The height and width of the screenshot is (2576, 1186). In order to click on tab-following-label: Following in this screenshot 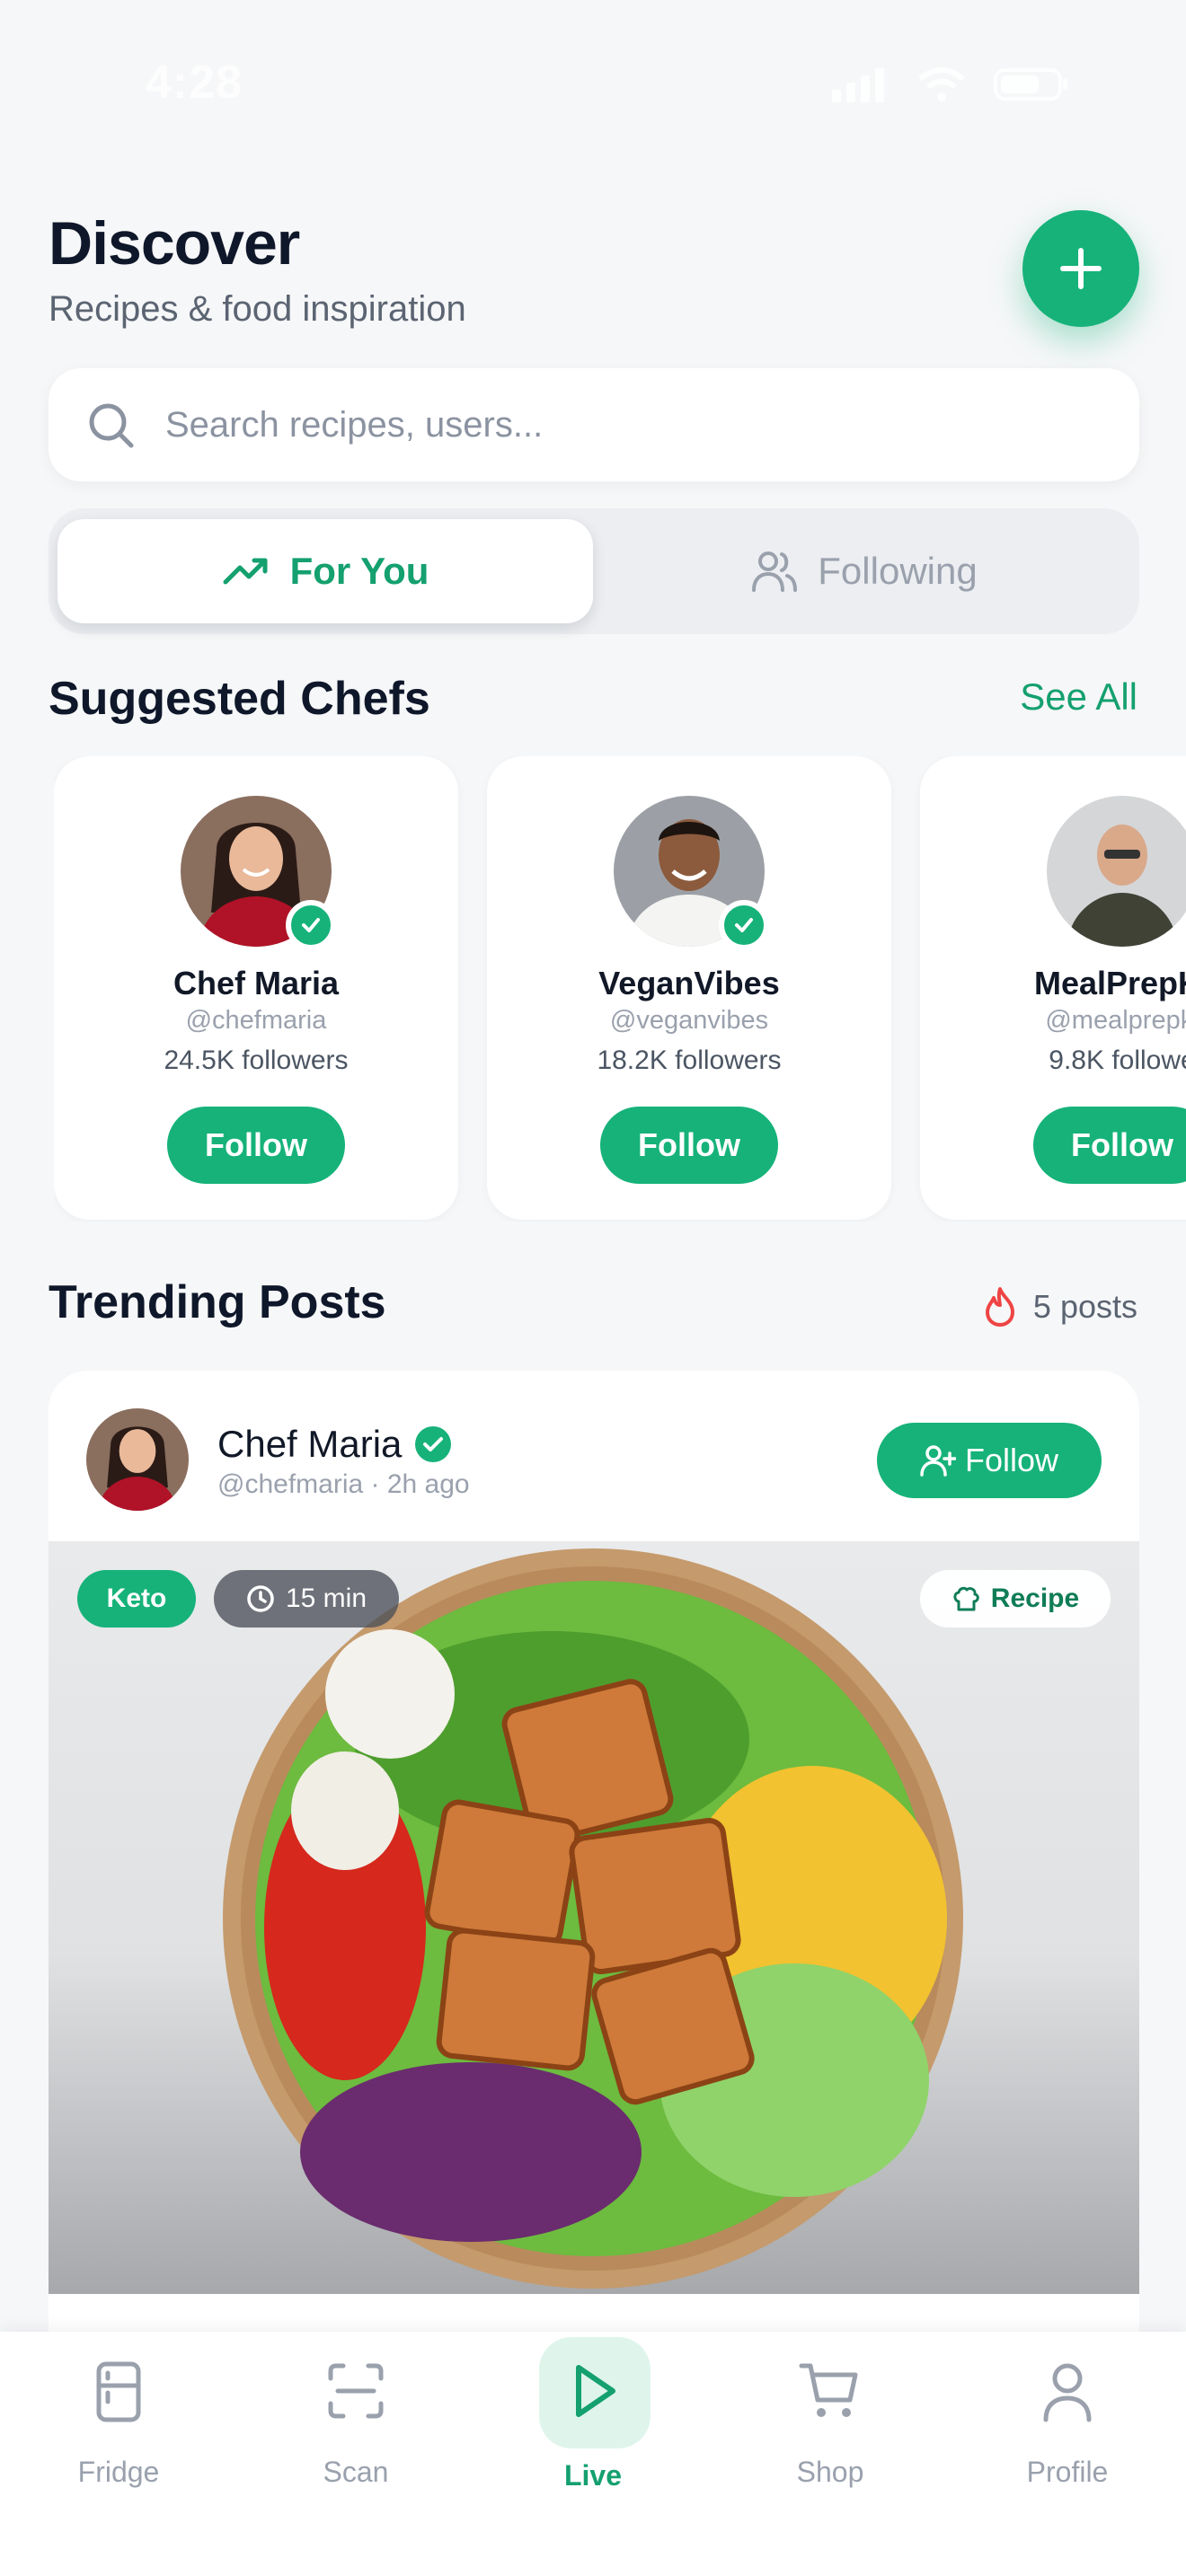, I will do `click(898, 571)`.